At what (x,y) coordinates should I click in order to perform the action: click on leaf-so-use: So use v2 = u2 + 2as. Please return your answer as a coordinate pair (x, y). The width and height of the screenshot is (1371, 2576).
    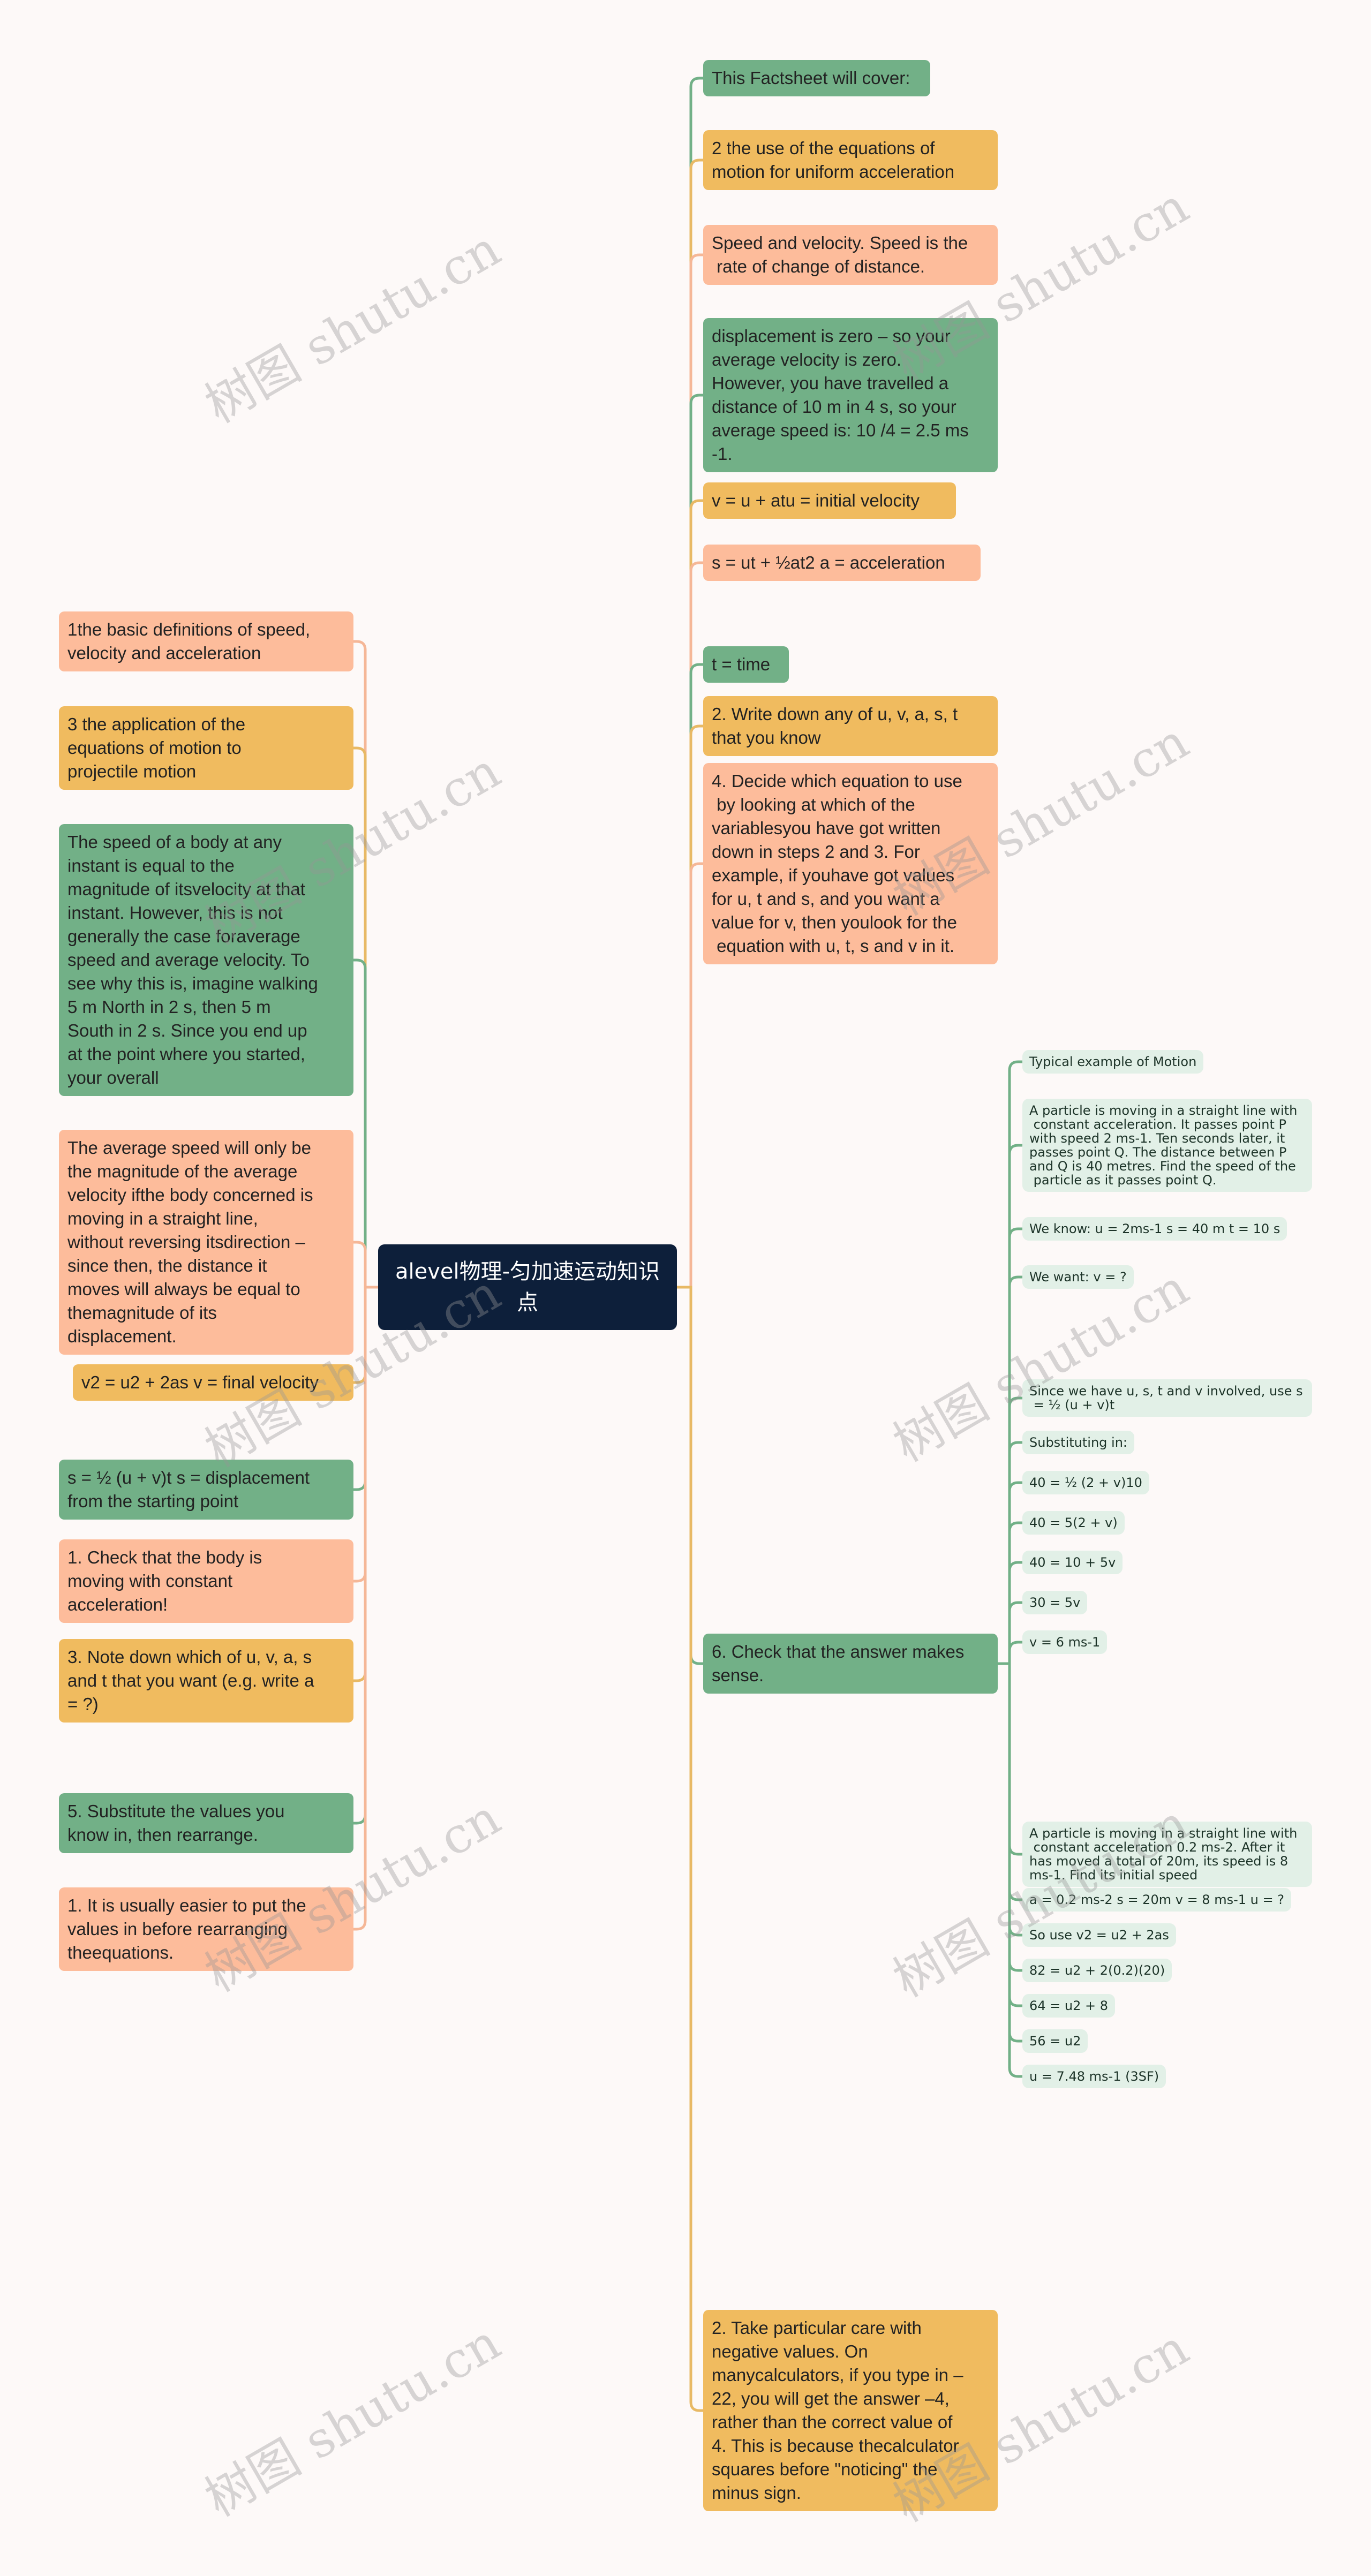
    Looking at the image, I should click on (1099, 1935).